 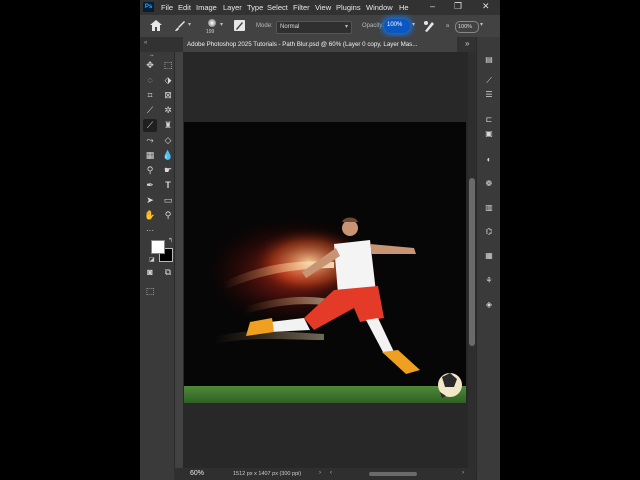 What do you see at coordinates (150, 95) in the screenshot?
I see `crop-tool-icon: ⌗` at bounding box center [150, 95].